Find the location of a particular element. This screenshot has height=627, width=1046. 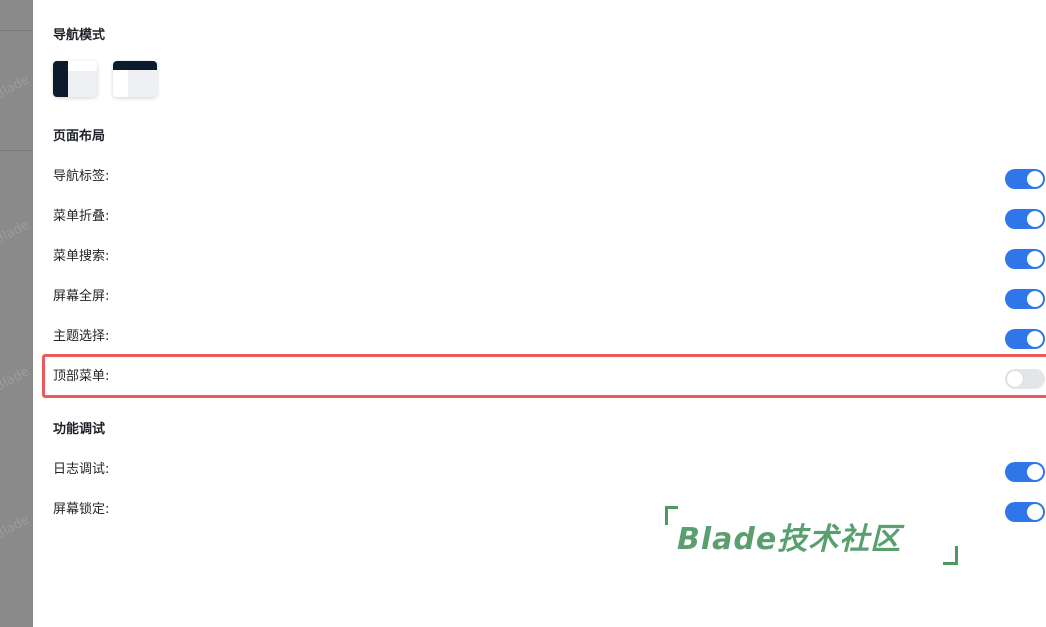

header-light-block is located at coordinates (82, 66).